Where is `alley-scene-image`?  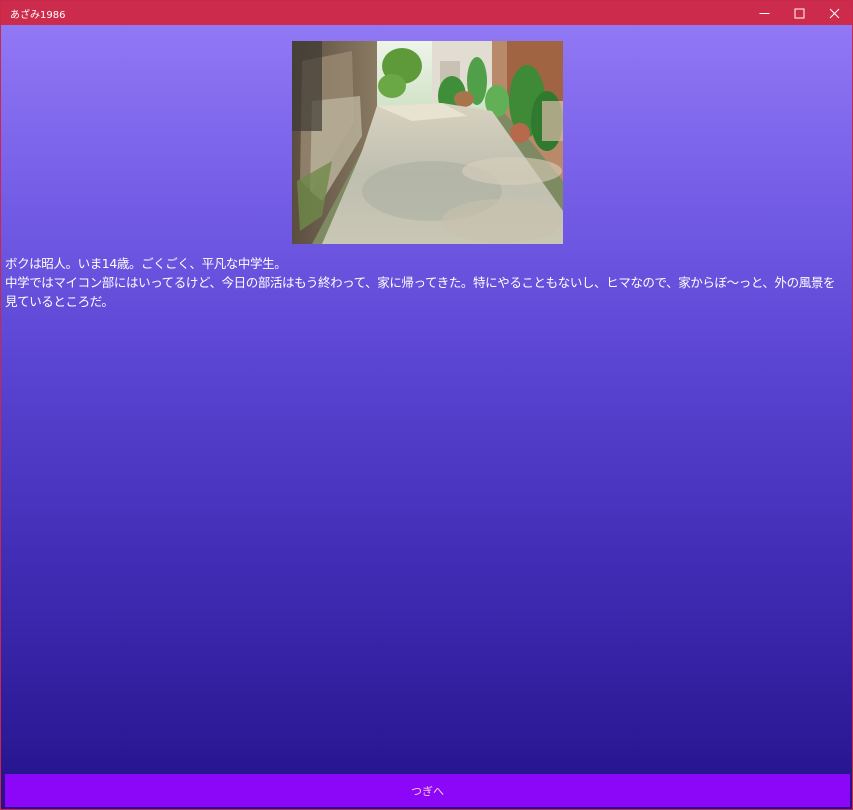 alley-scene-image is located at coordinates (427, 142).